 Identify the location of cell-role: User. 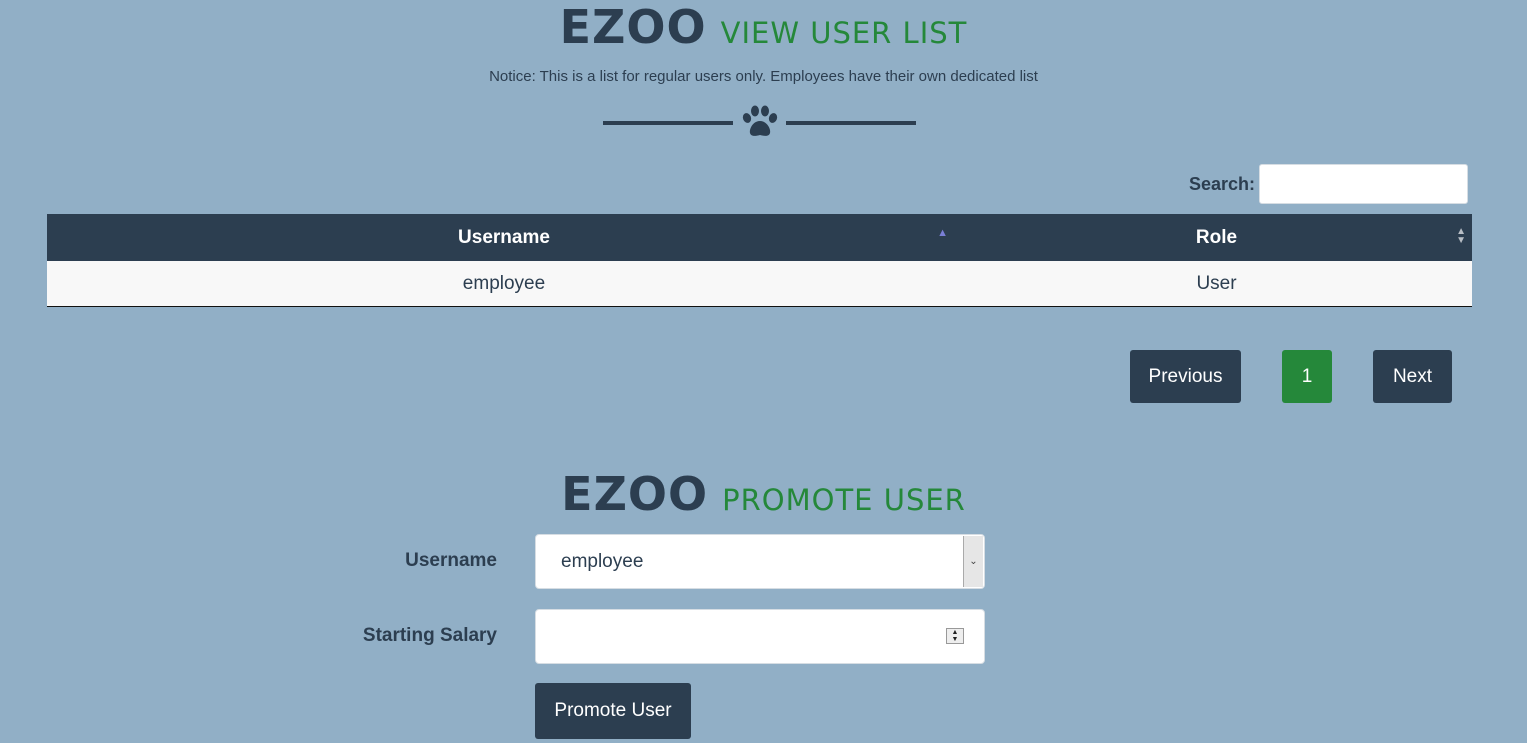
(1216, 284).